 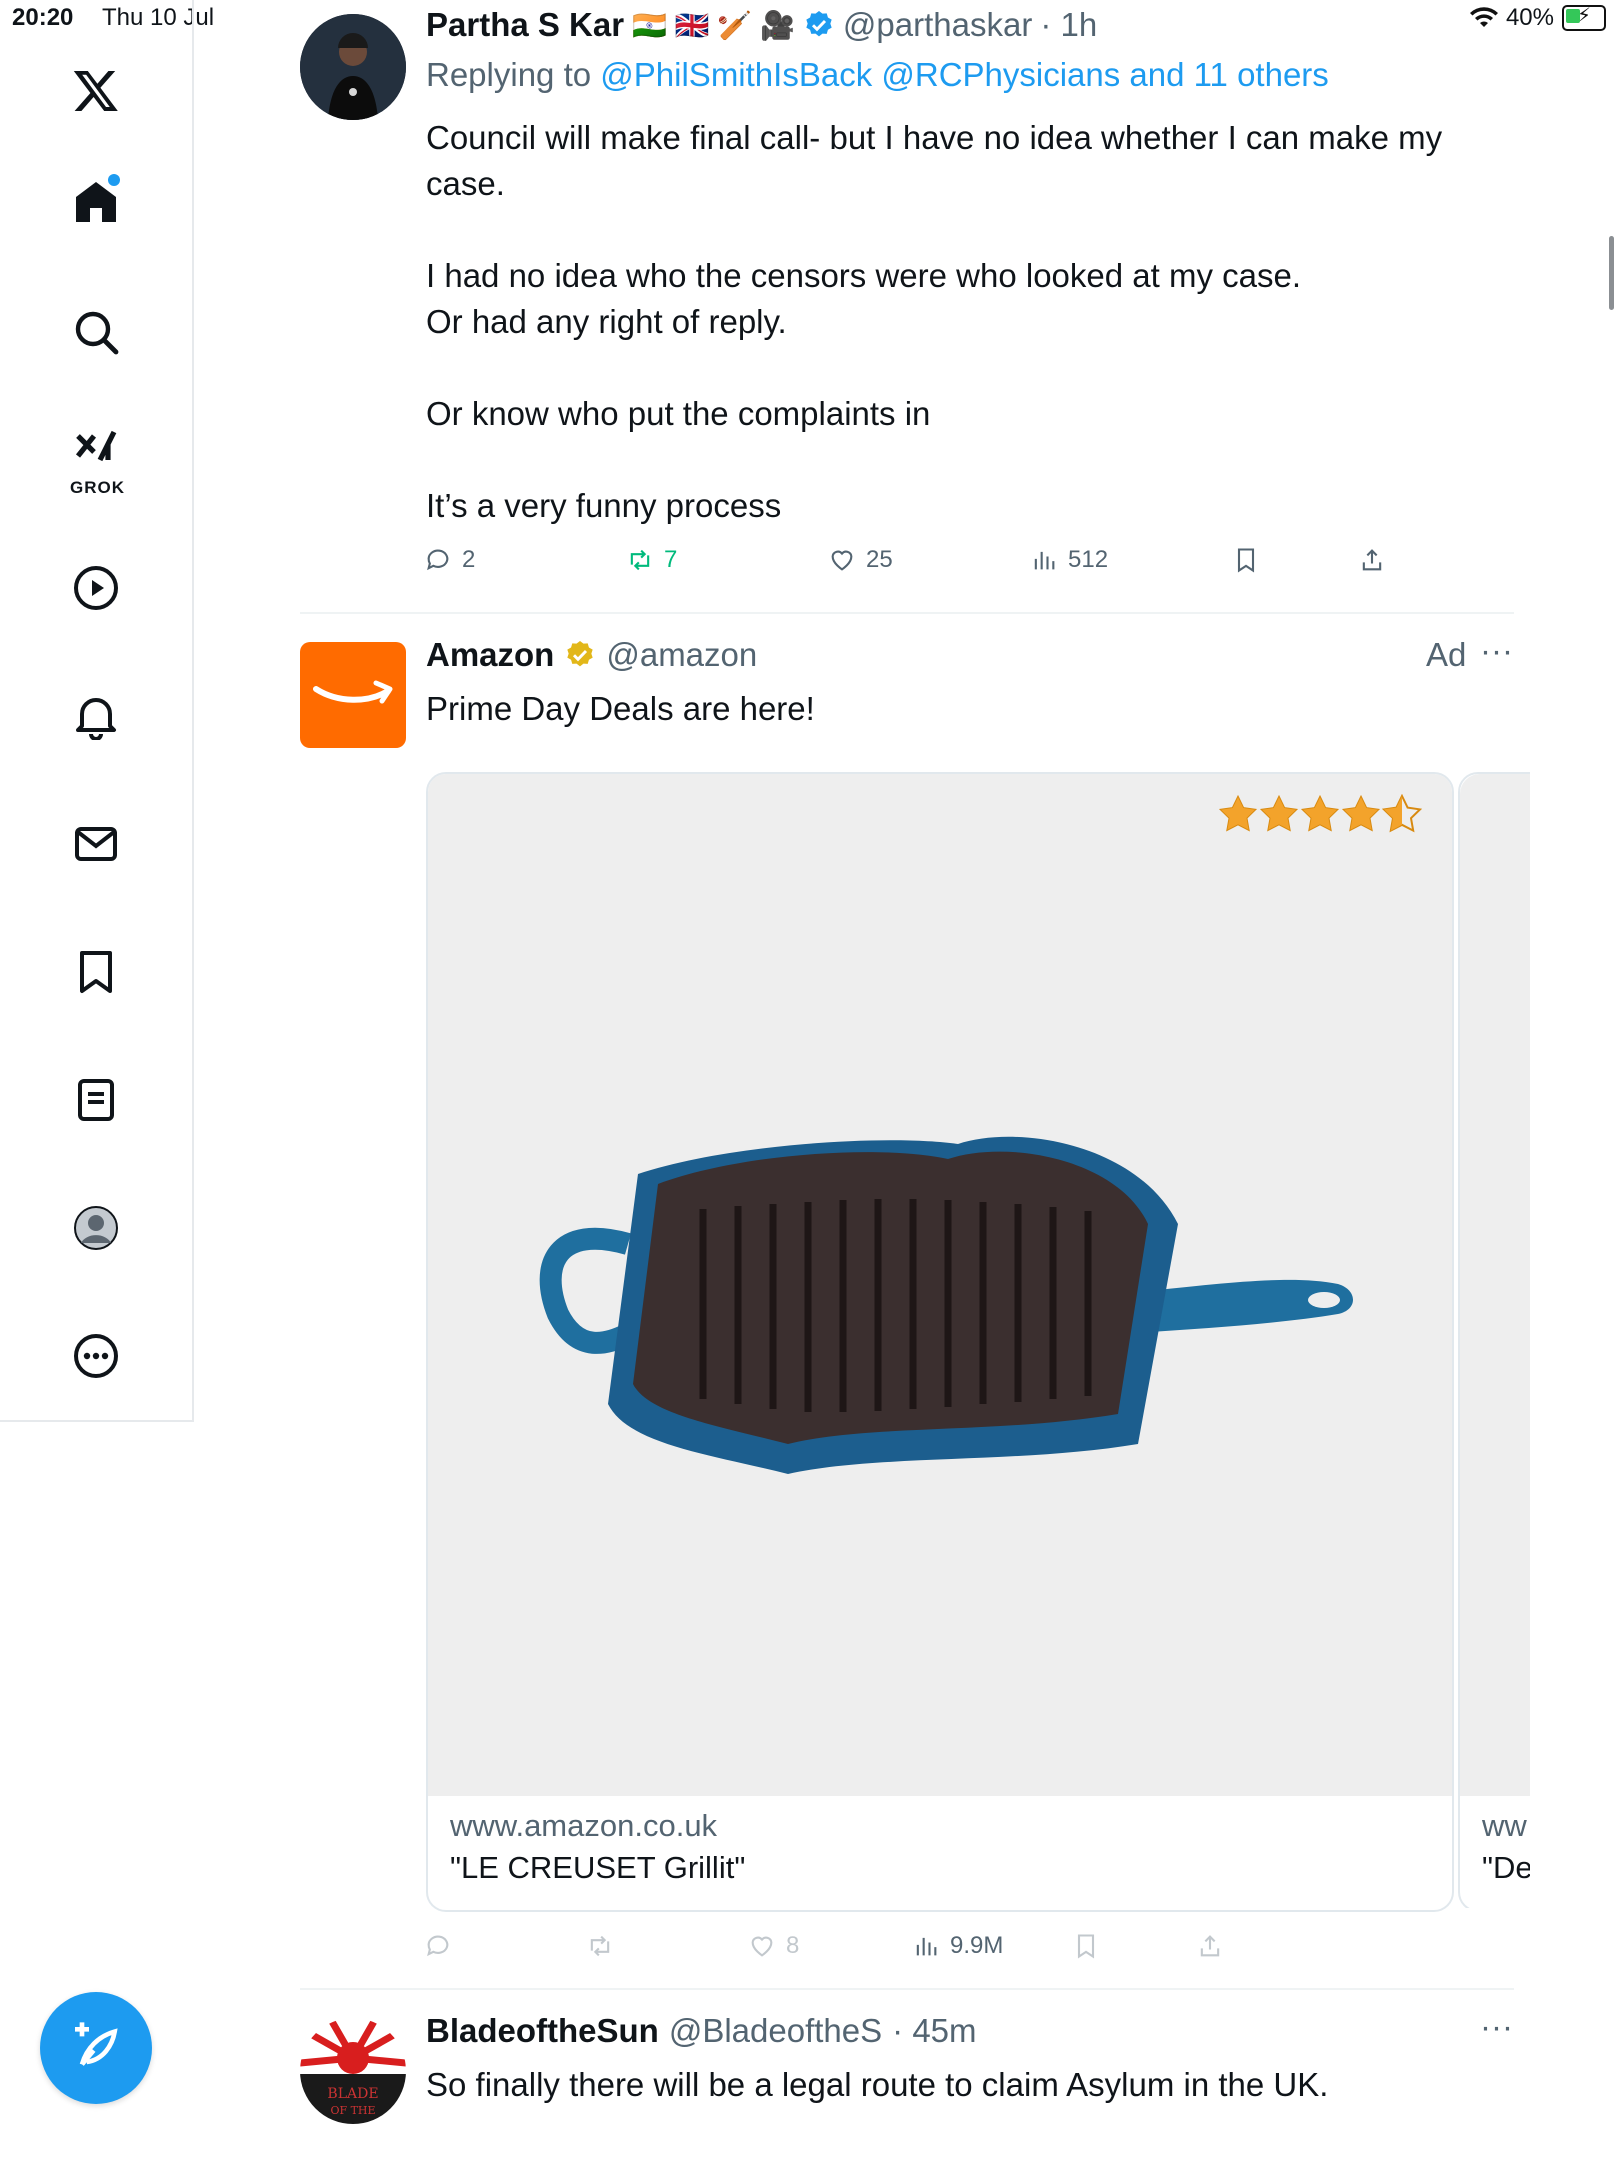 I want to click on reply-button, so click(x=438, y=1946).